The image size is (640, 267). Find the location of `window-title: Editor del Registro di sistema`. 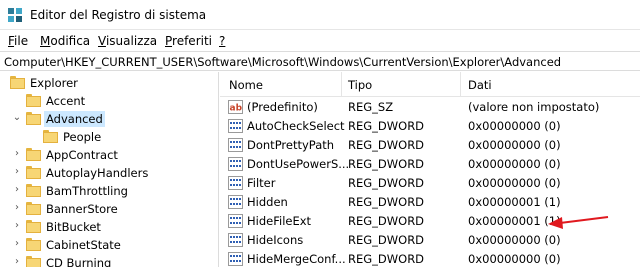

window-title: Editor del Registro di sistema is located at coordinates (118, 15).